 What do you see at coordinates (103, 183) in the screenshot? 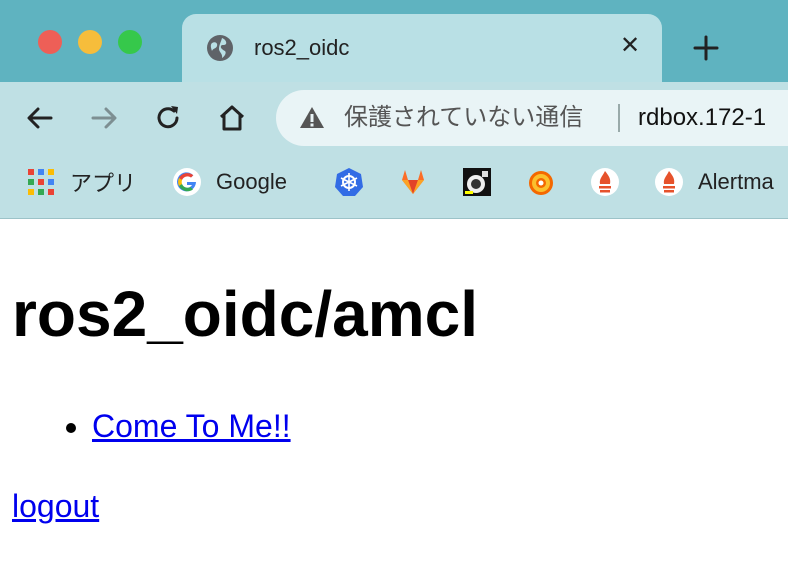
I see `bookmark-label: アプリ` at bounding box center [103, 183].